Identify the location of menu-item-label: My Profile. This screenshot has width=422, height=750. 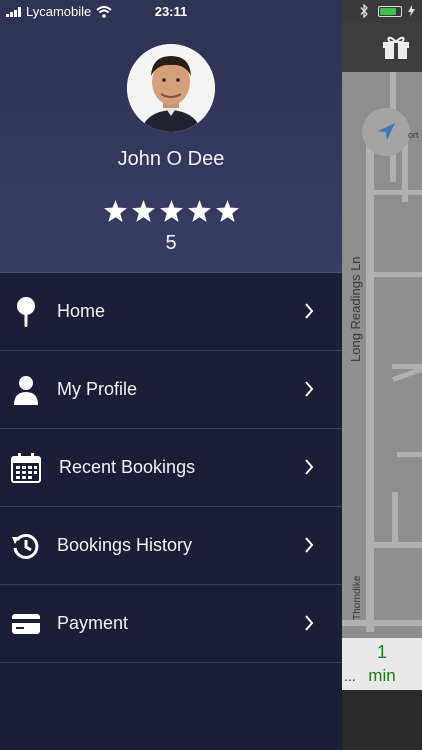
(97, 389).